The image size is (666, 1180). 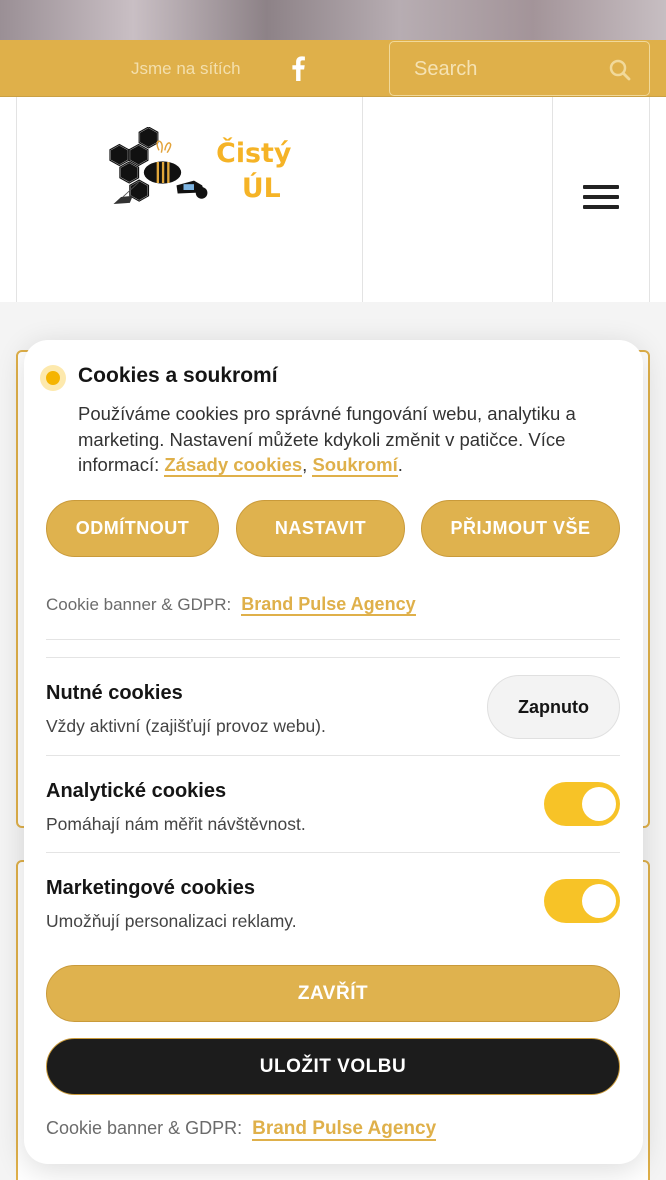 What do you see at coordinates (333, 1066) in the screenshot?
I see `save-choice-button: ULOŽIT VOLBU` at bounding box center [333, 1066].